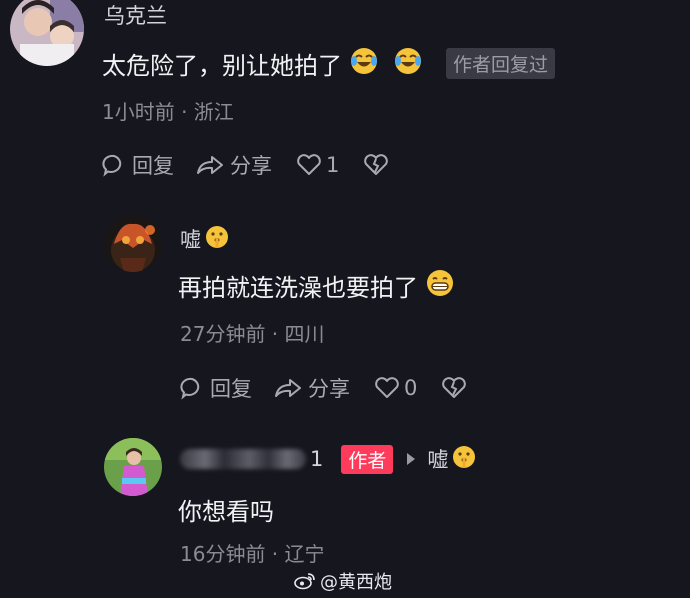 This screenshot has height=598, width=690. I want to click on comment-text: 再拍就连洗澡也要拍了, so click(298, 288).